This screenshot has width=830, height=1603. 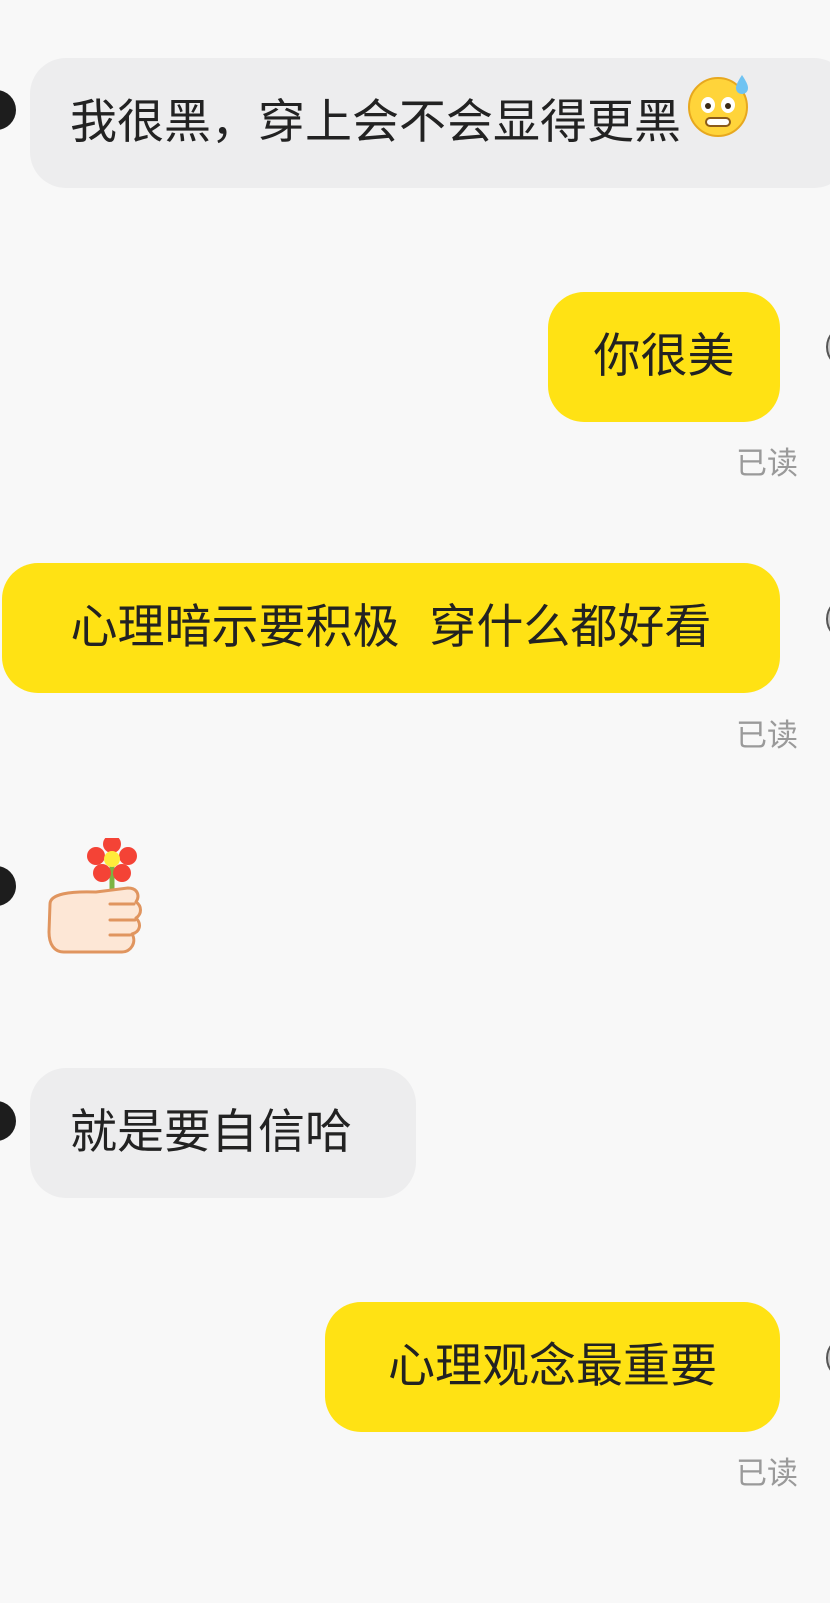 I want to click on message-text: 我很黑，穿上会不会显得更黑, so click(x=375, y=122).